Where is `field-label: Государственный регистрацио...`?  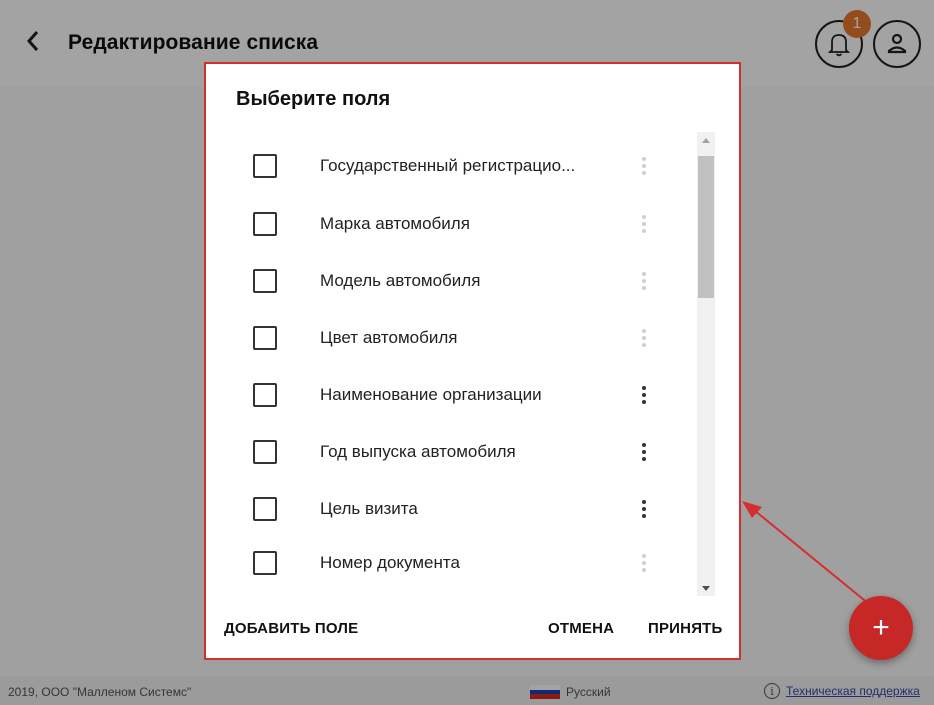 field-label: Государственный регистрацио... is located at coordinates (448, 165).